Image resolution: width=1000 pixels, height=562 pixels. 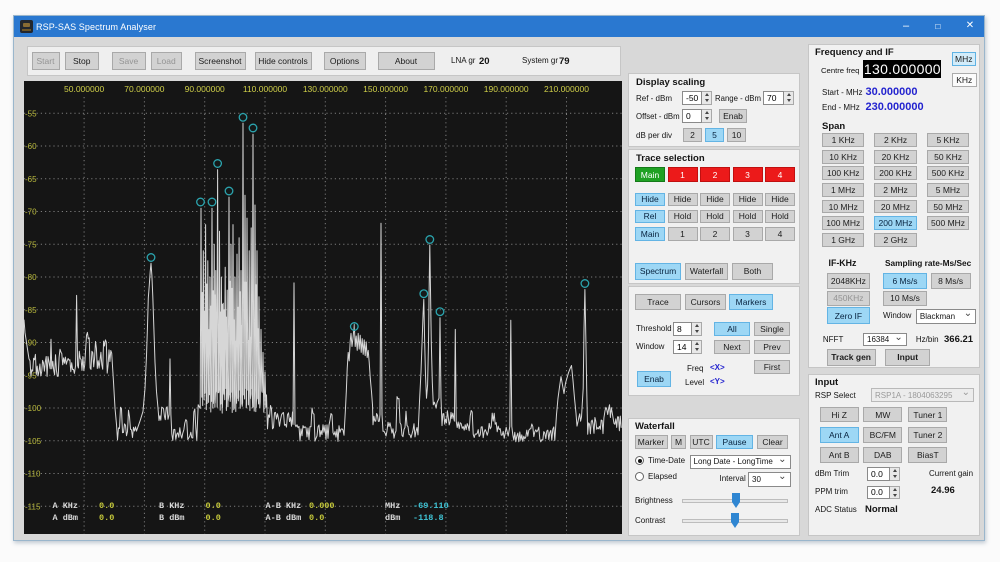 What do you see at coordinates (33, 506) in the screenshot?
I see `svg-text: -115` at bounding box center [33, 506].